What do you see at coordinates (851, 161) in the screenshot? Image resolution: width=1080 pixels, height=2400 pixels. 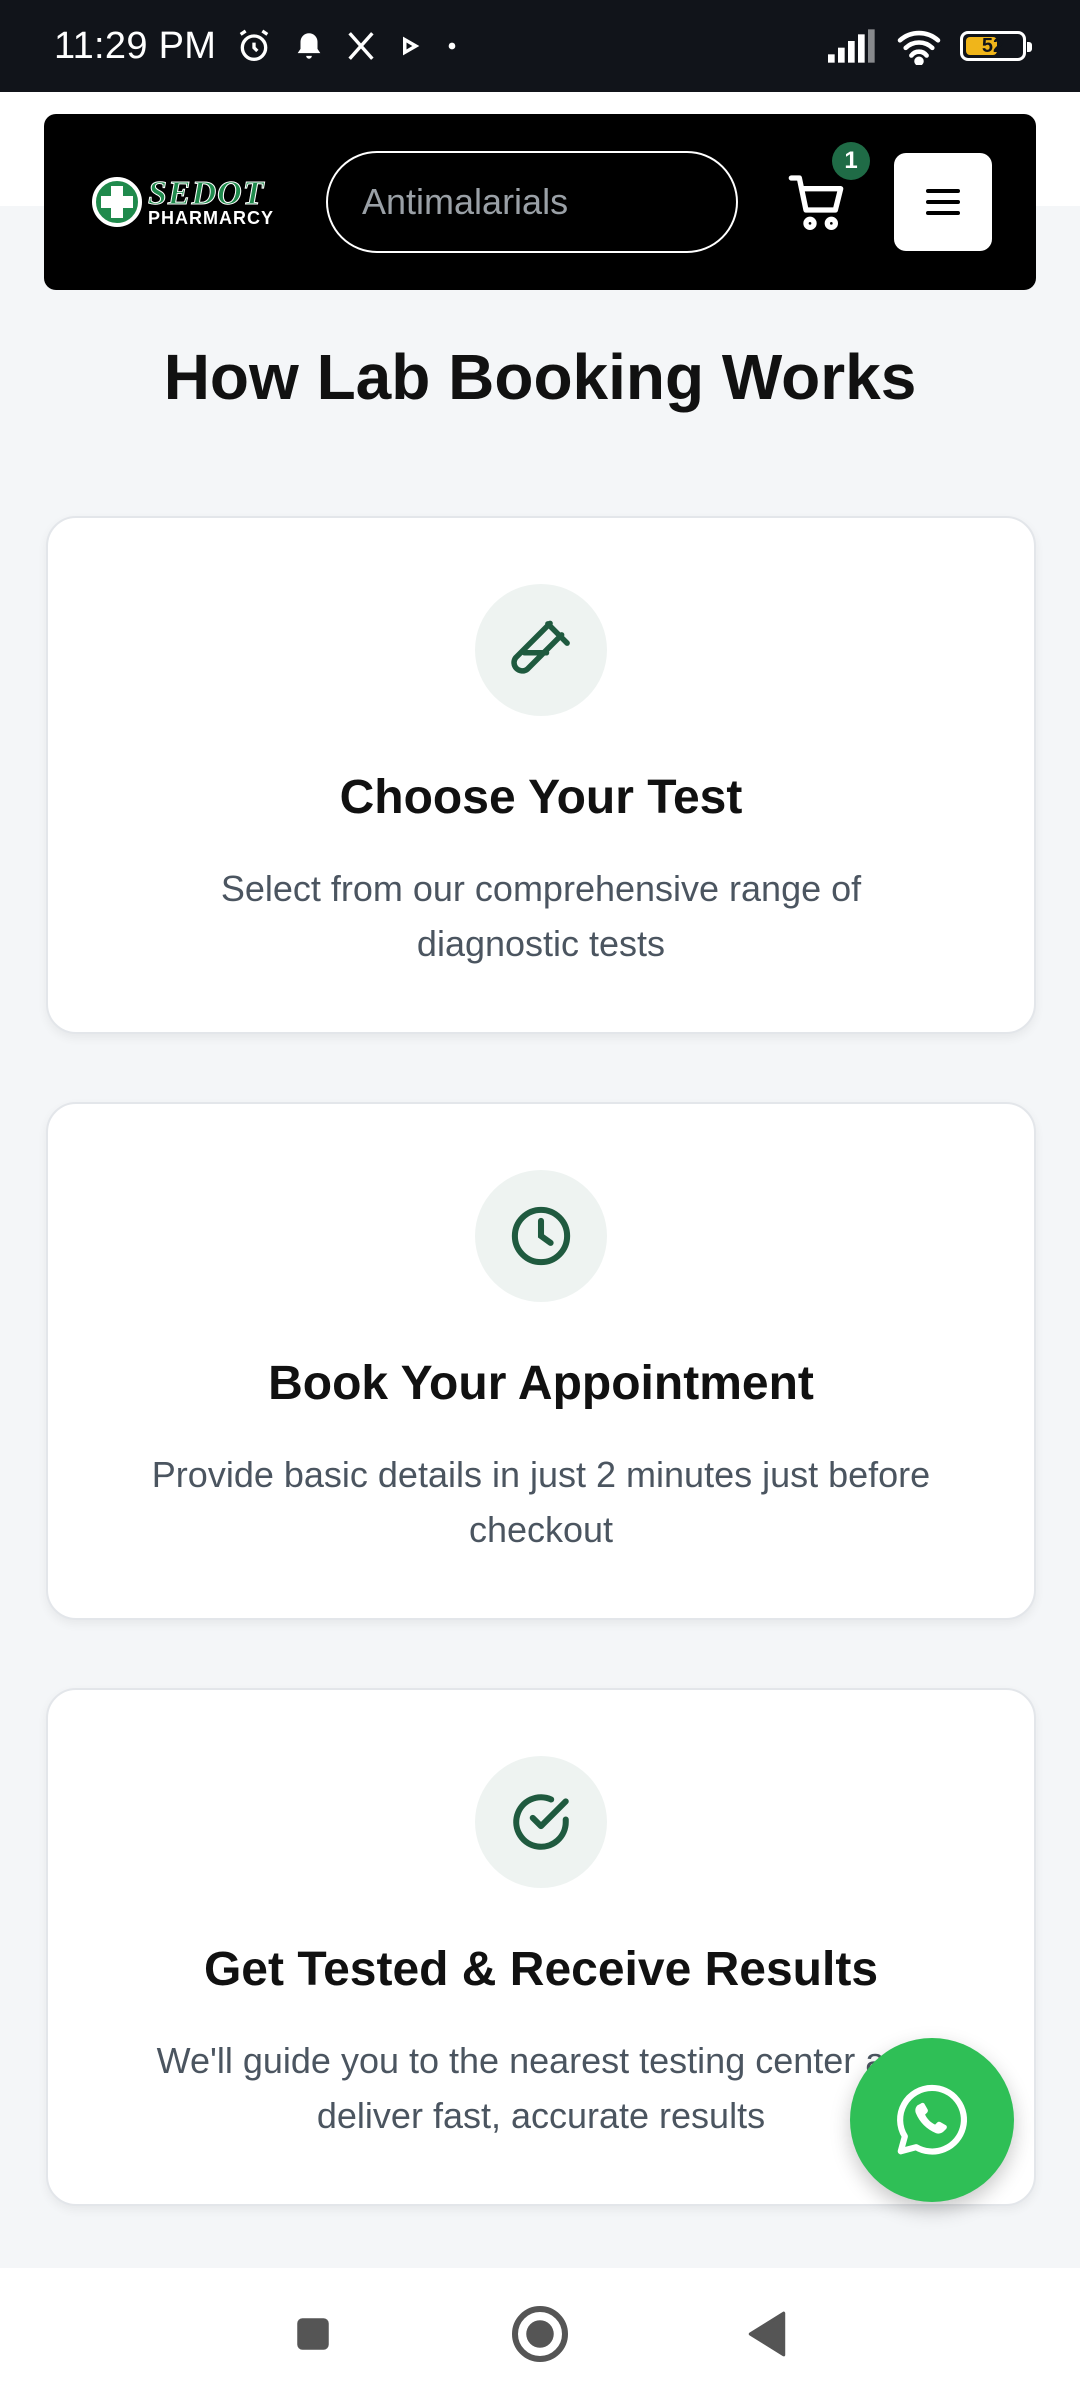 I see `cart-count-badge: 1` at bounding box center [851, 161].